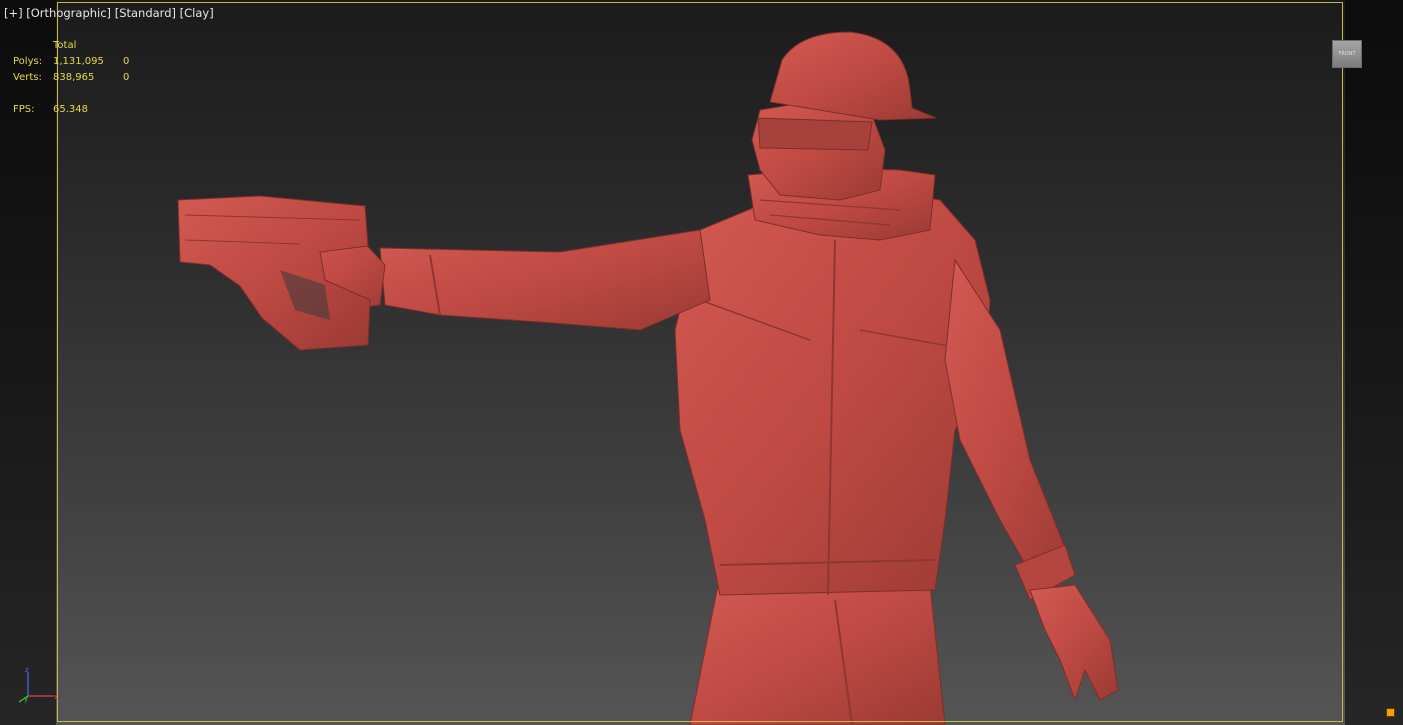  What do you see at coordinates (28, 61) in the screenshot?
I see `polys-label: Polys:` at bounding box center [28, 61].